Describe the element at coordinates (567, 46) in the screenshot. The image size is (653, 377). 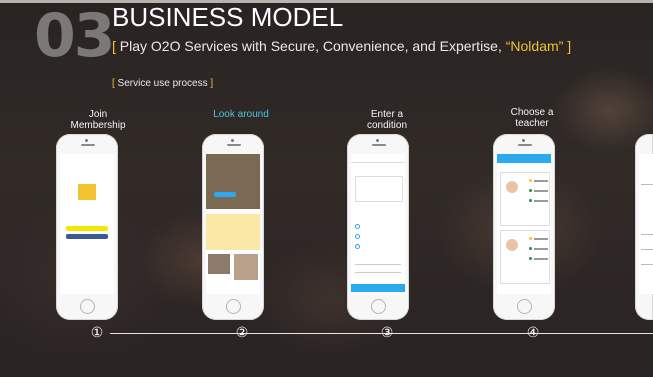
I see `subtitle-bracket-close: ]` at that location.